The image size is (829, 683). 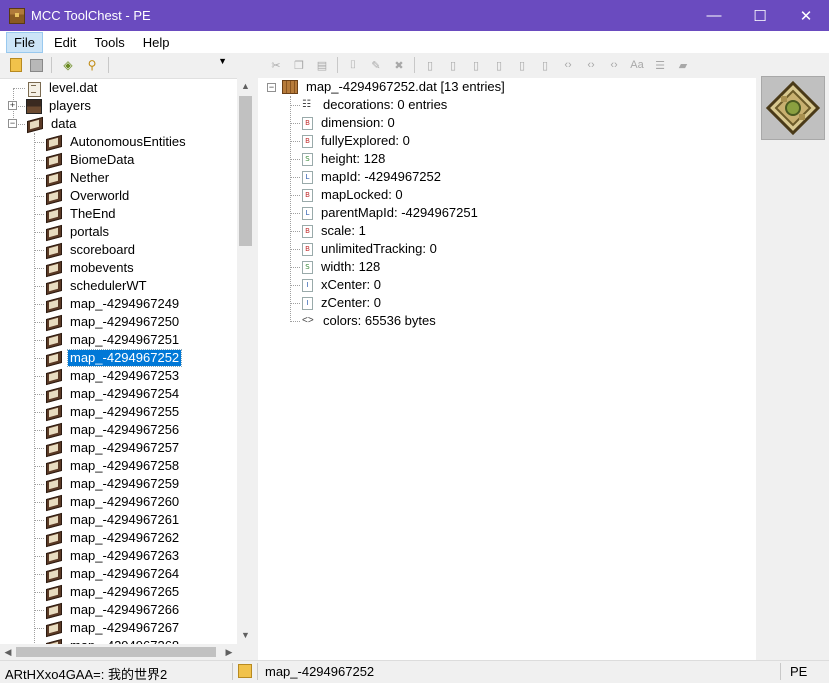 I want to click on tree-item-data-child: map_-4294967260, so click(x=113, y=502).